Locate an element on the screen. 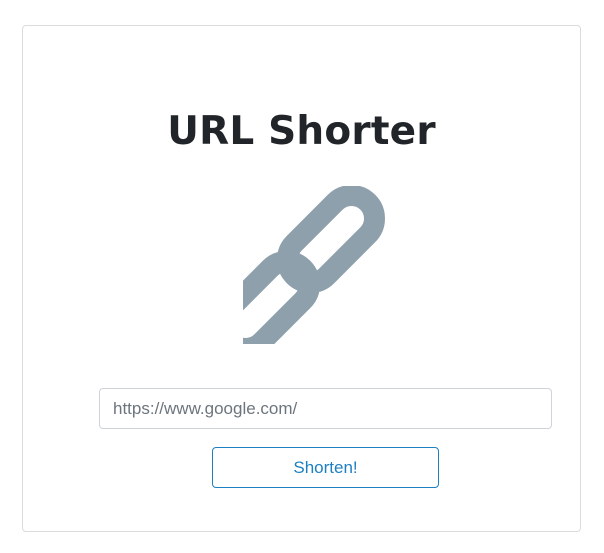  link-chain-icon is located at coordinates (314, 265).